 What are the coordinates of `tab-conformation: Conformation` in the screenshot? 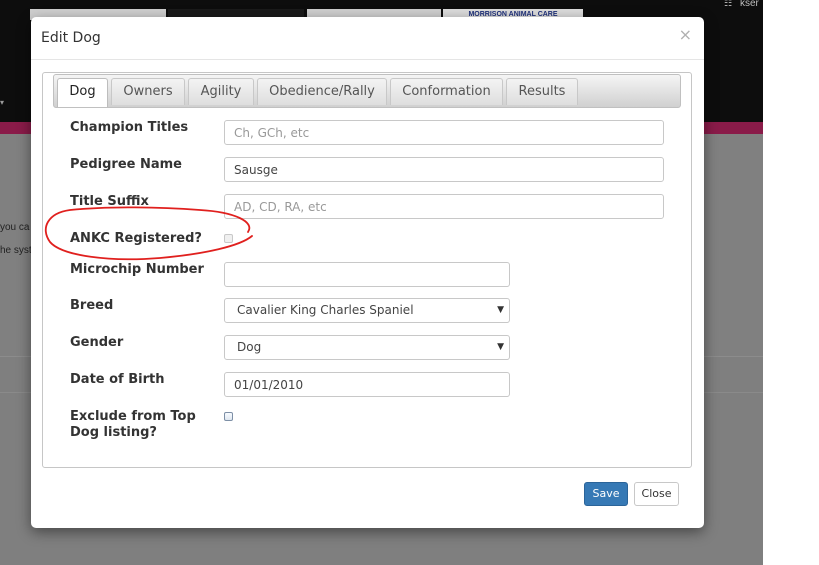 It's located at (446, 91).